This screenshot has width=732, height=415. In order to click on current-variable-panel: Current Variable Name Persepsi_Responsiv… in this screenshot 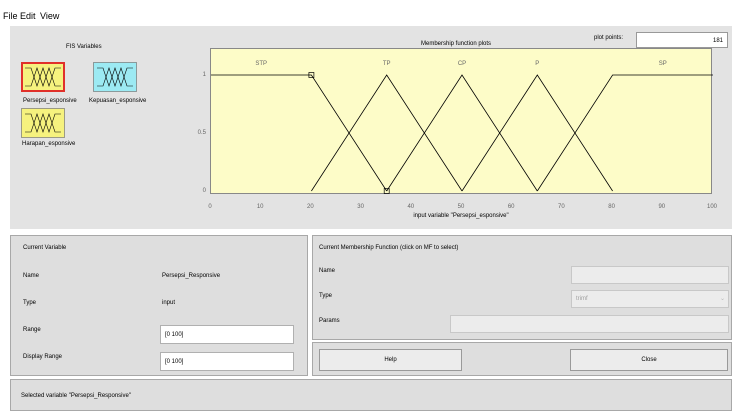, I will do `click(159, 305)`.